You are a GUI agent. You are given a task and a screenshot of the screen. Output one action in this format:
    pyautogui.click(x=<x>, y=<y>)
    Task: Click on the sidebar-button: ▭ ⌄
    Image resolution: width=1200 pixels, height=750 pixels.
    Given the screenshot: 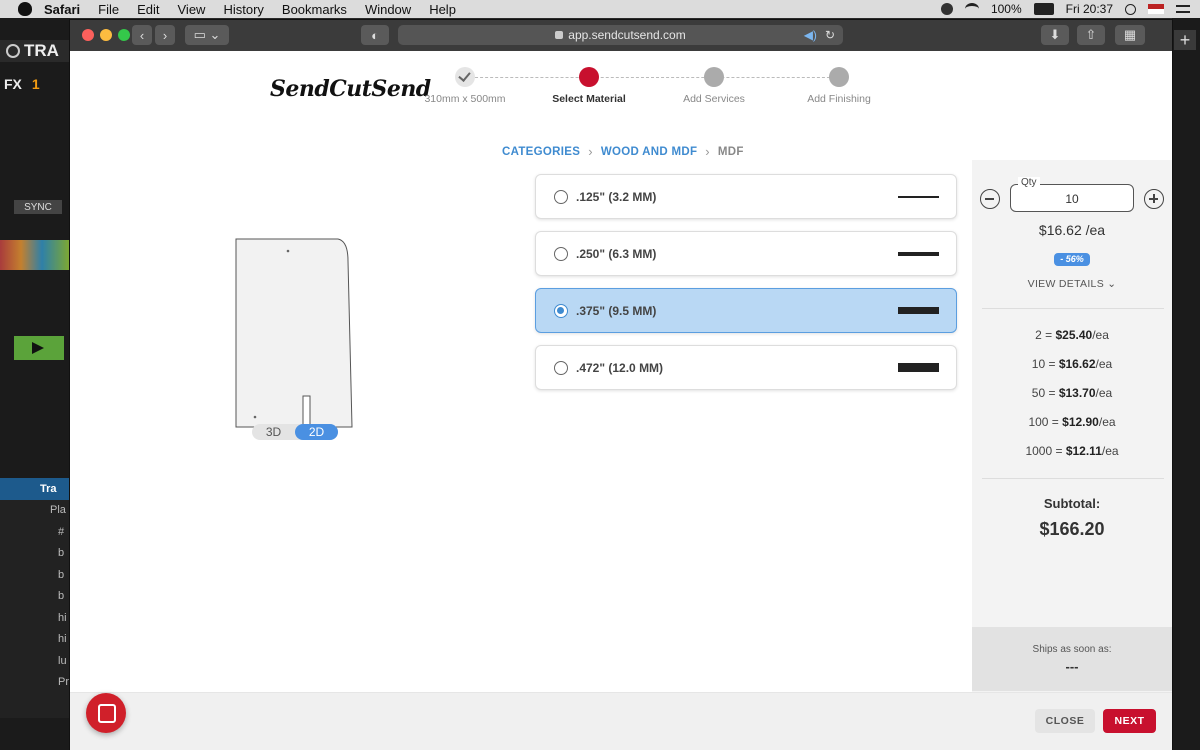 What is the action you would take?
    pyautogui.click(x=207, y=35)
    